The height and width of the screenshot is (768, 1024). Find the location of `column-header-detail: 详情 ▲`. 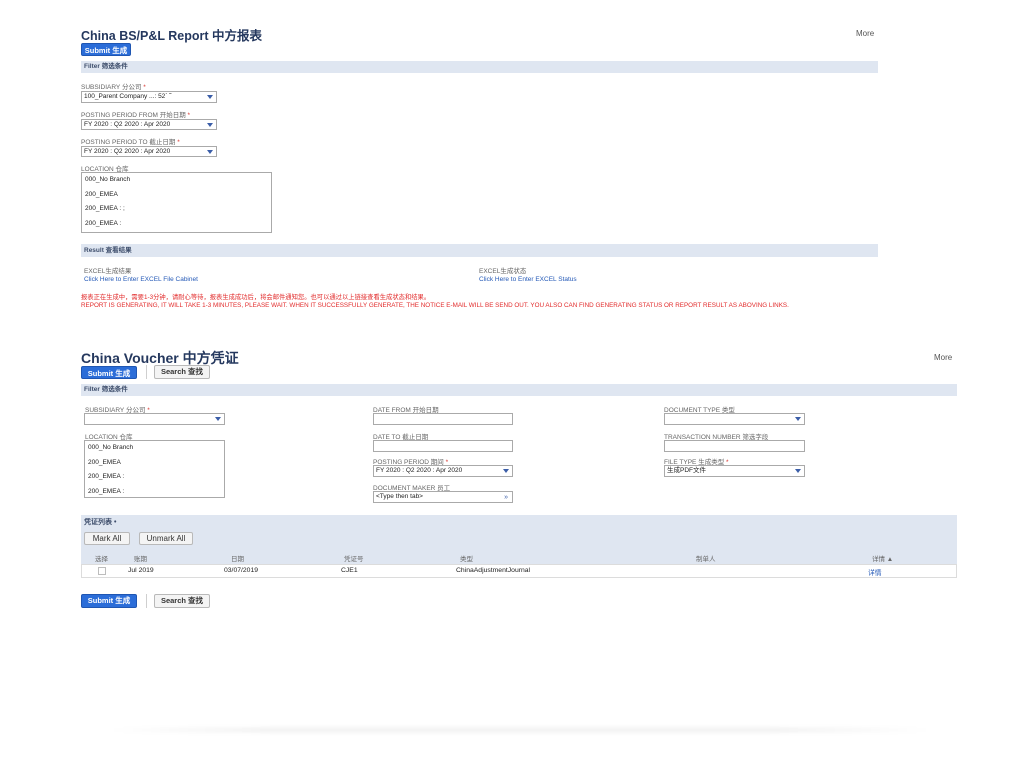

column-header-detail: 详情 ▲ is located at coordinates (882, 558).